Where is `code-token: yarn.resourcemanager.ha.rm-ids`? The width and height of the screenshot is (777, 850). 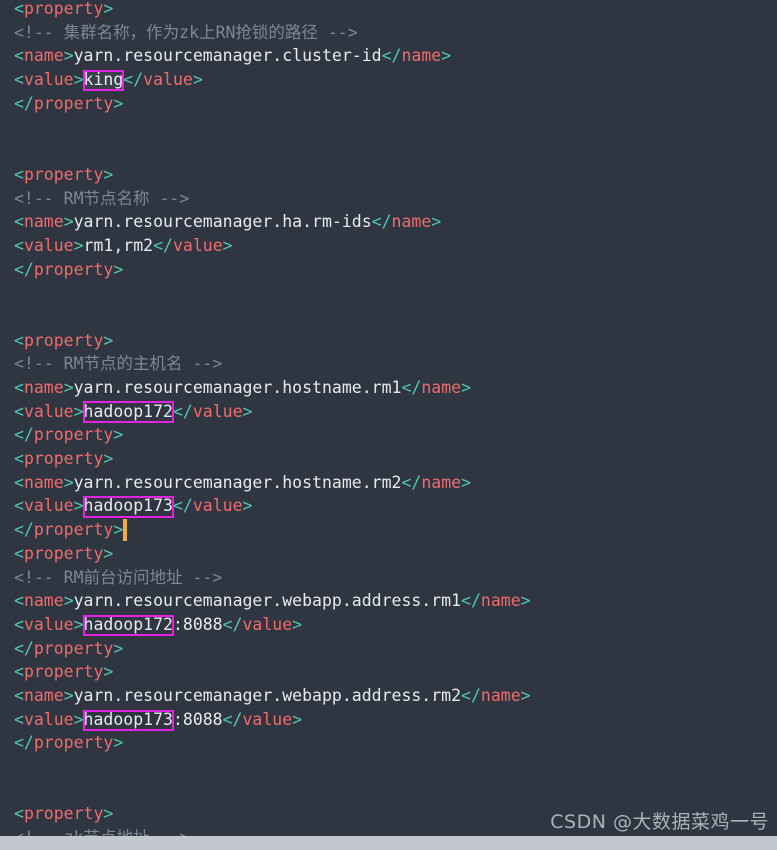 code-token: yarn.resourcemanager.ha.rm-ids is located at coordinates (222, 222).